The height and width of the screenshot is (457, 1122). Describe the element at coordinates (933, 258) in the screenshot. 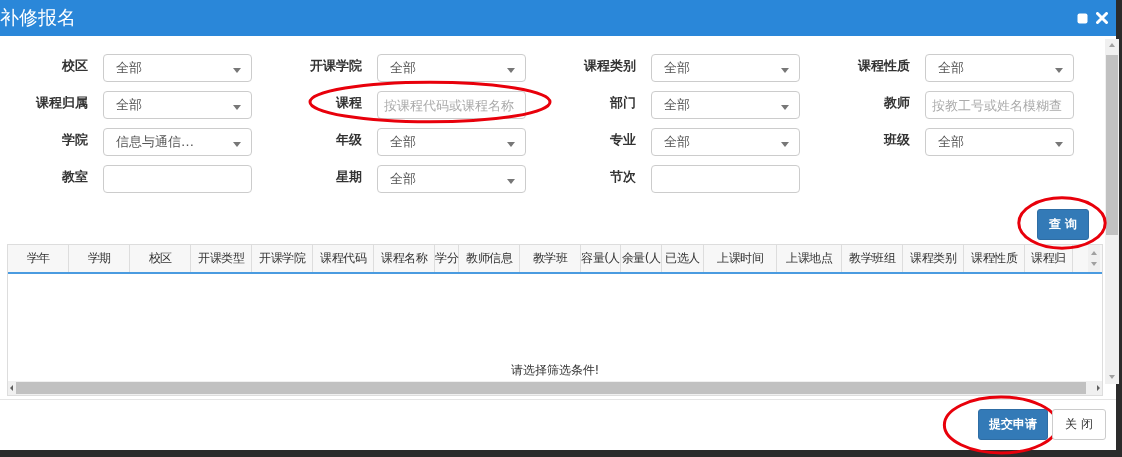

I see `column-header: 课程类别` at that location.